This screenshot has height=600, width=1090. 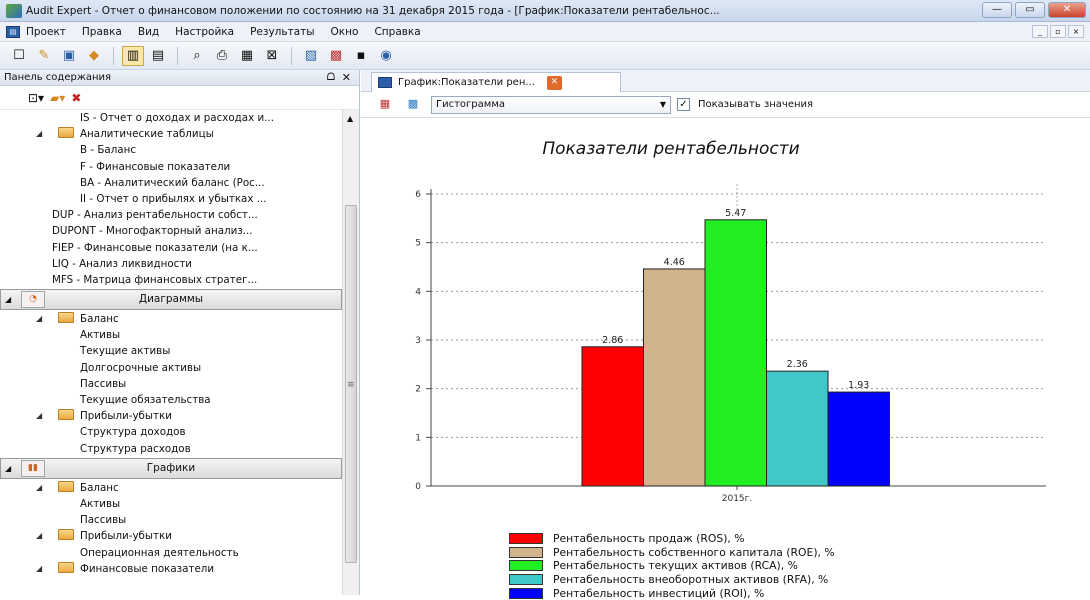 I want to click on tree-item: B - Баланс, so click(x=171, y=150).